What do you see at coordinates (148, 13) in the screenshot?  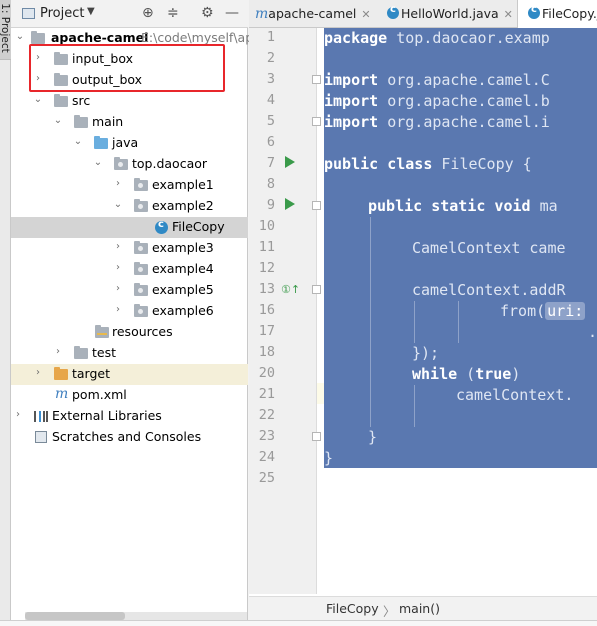 I see `locate-target-icon: ⊕` at bounding box center [148, 13].